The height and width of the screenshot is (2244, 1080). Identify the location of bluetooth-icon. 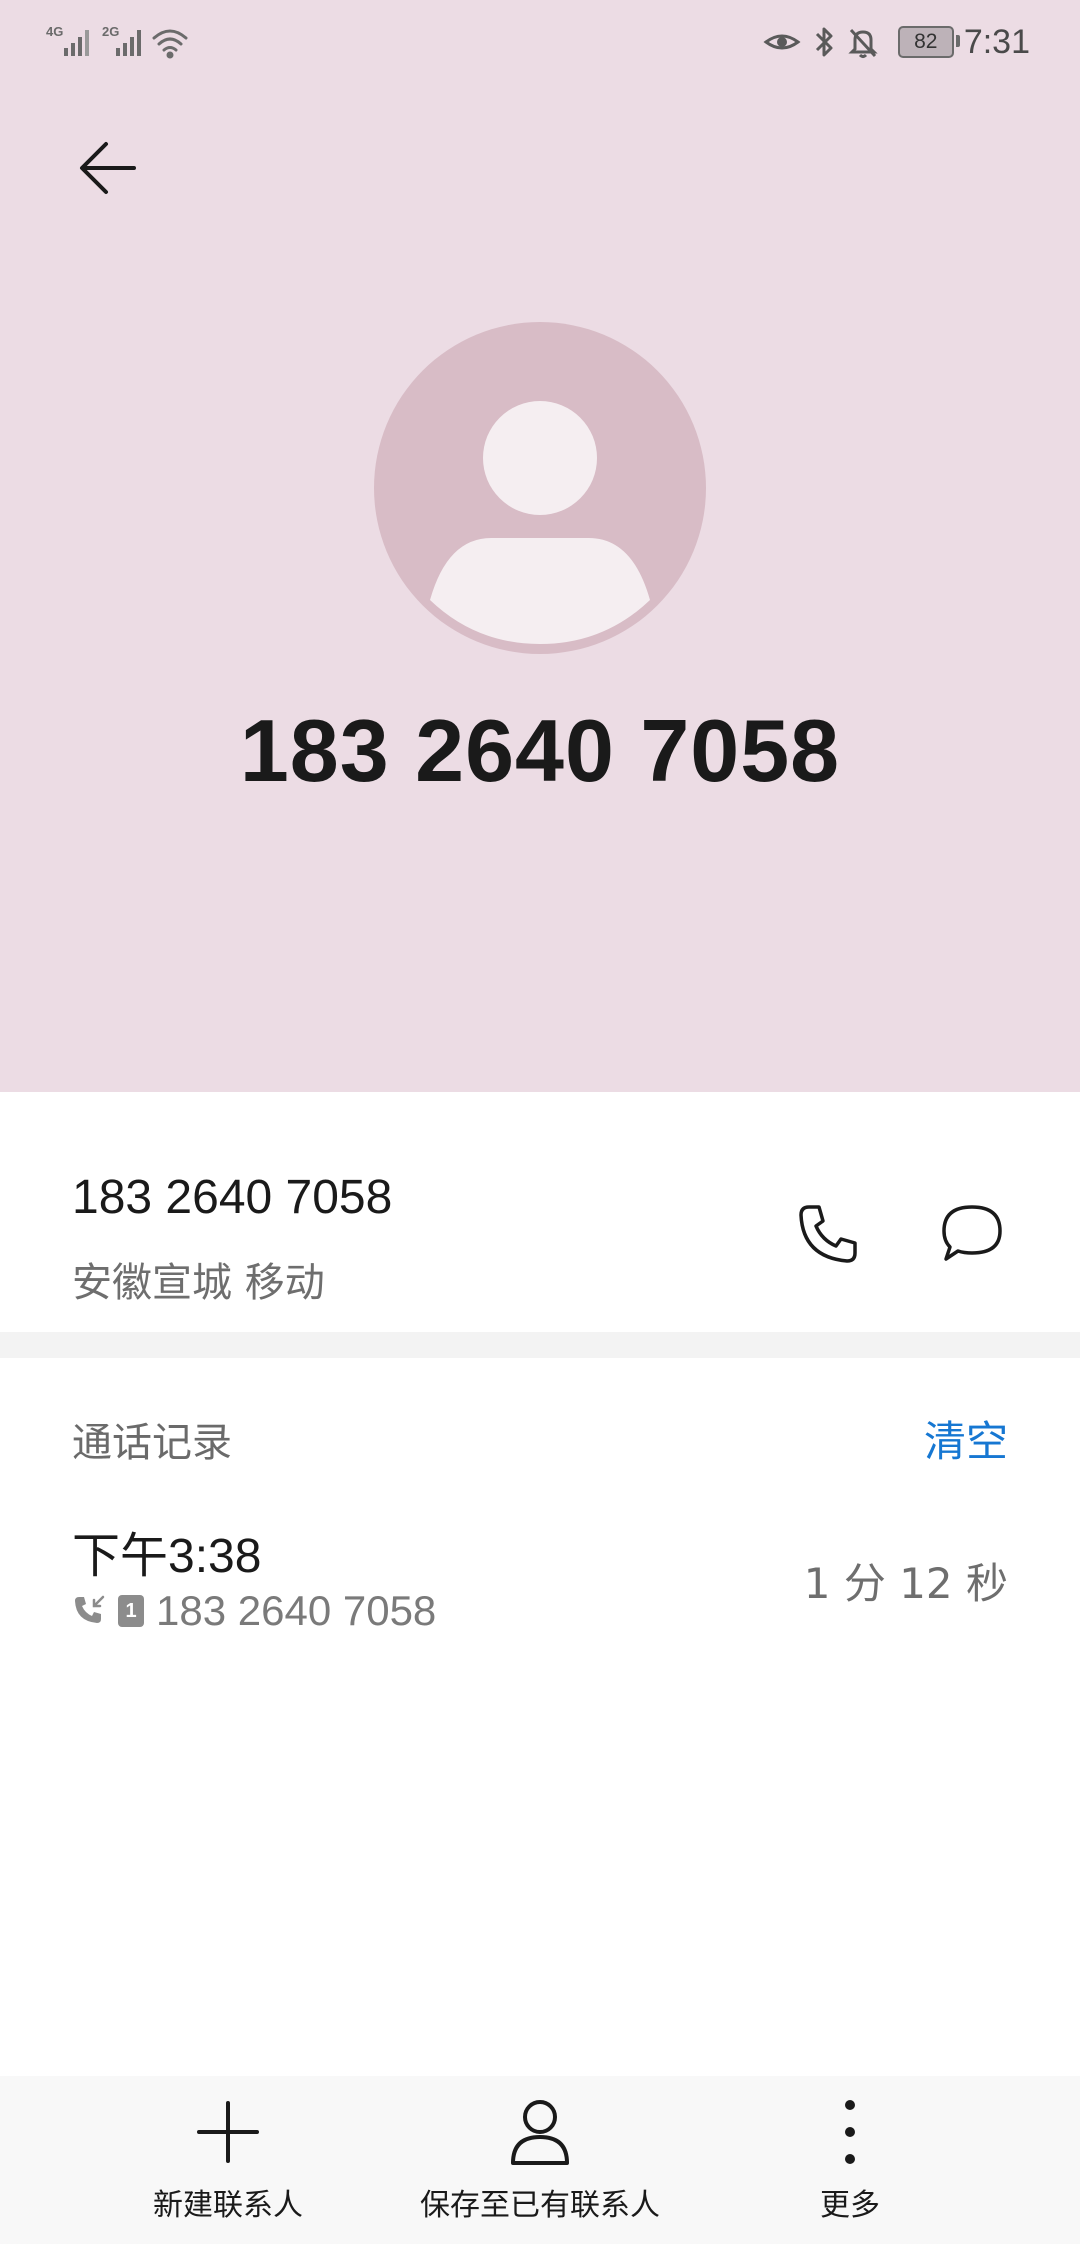
(824, 42).